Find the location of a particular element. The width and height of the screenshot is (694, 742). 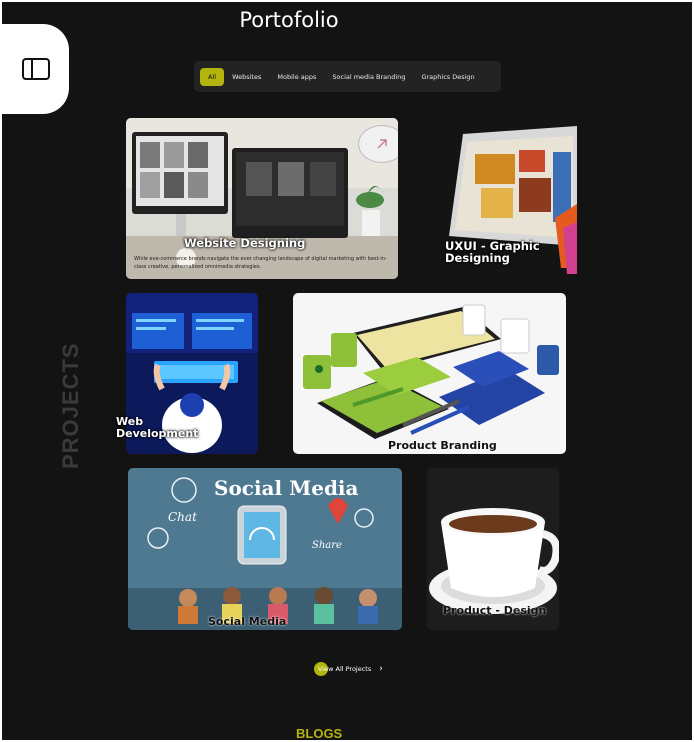

project-card-title: Website Designing is located at coordinates (245, 243).